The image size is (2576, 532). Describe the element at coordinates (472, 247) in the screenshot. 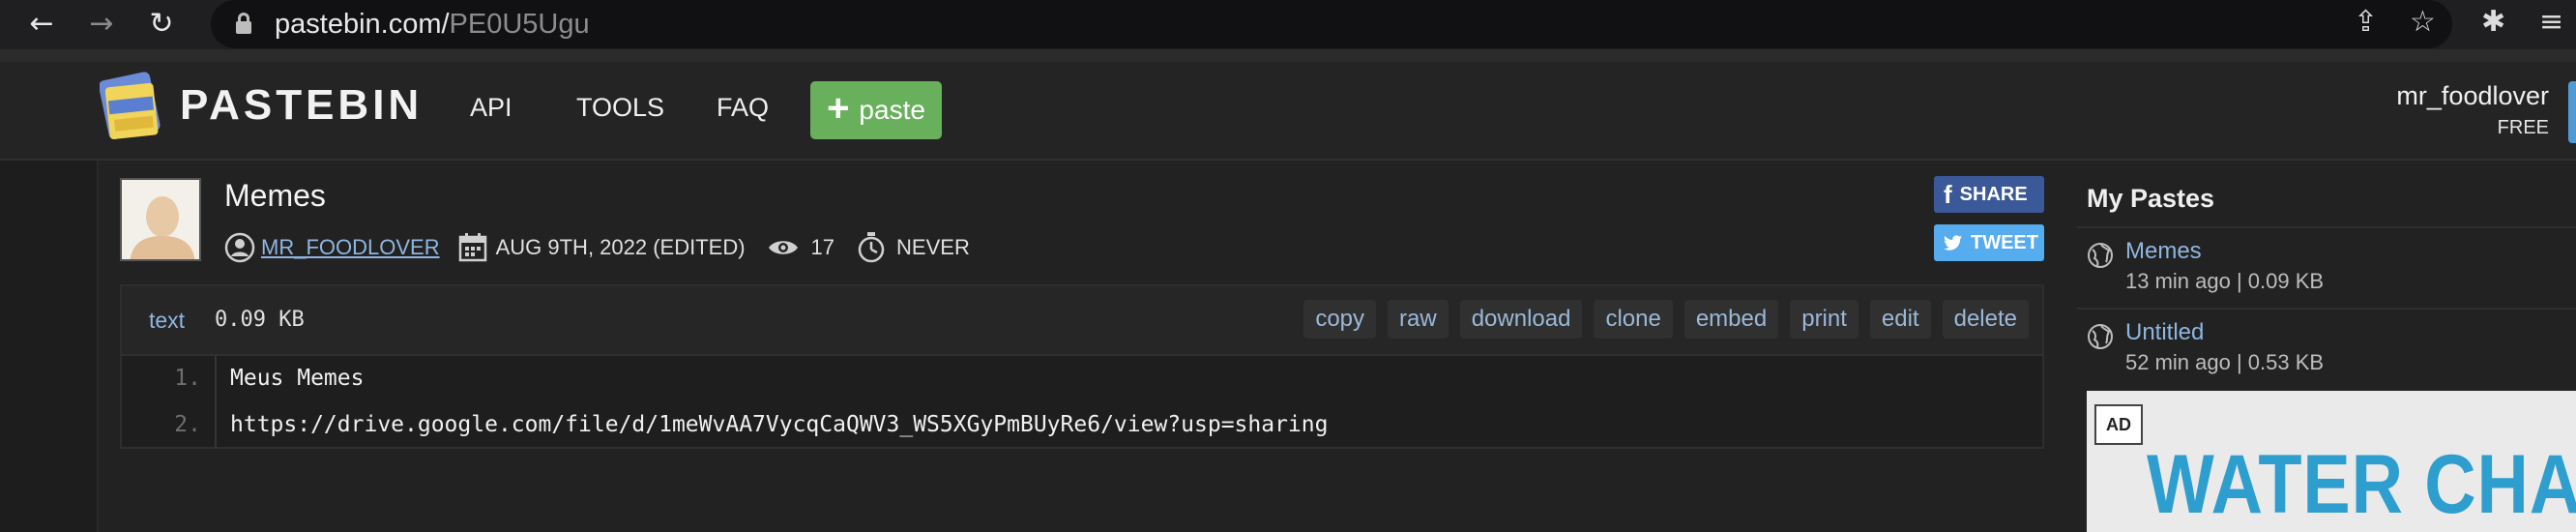

I see `calendar-icon` at that location.